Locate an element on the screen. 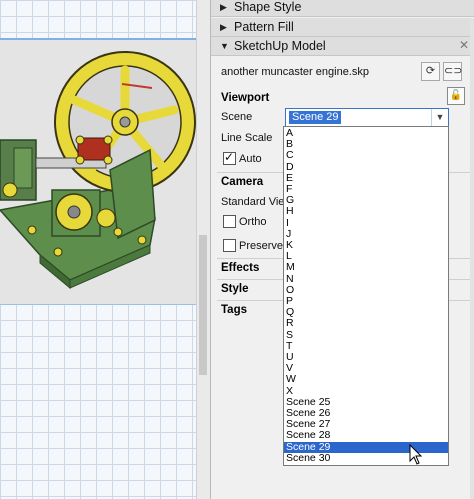  scene-dropdown: Scene 29 ▼ is located at coordinates (367, 117).